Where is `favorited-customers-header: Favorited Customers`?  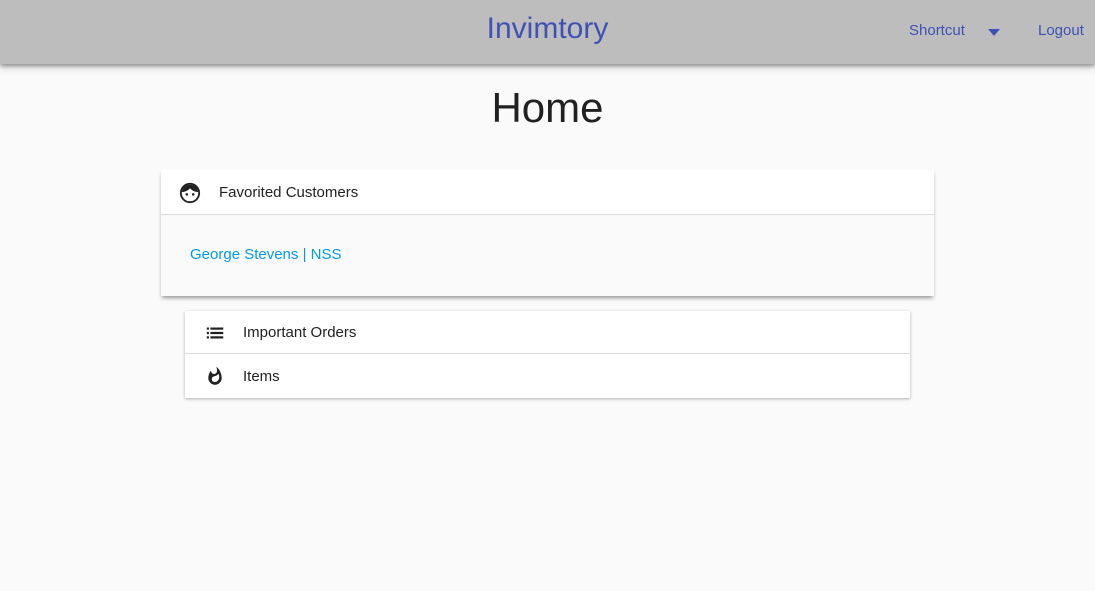 favorited-customers-header: Favorited Customers is located at coordinates (547, 192).